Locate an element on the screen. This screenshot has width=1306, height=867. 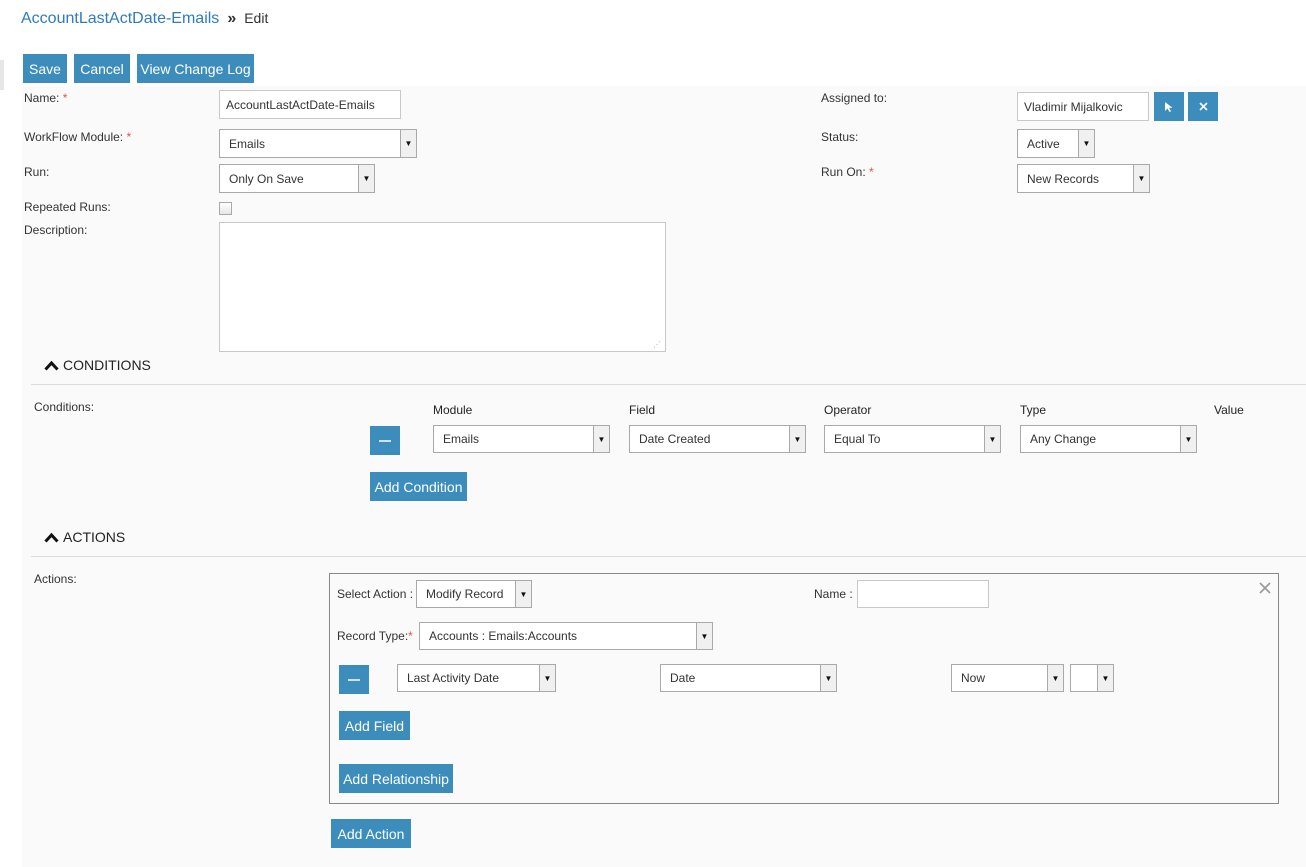
run-on-label: Run On: * is located at coordinates (847, 172).